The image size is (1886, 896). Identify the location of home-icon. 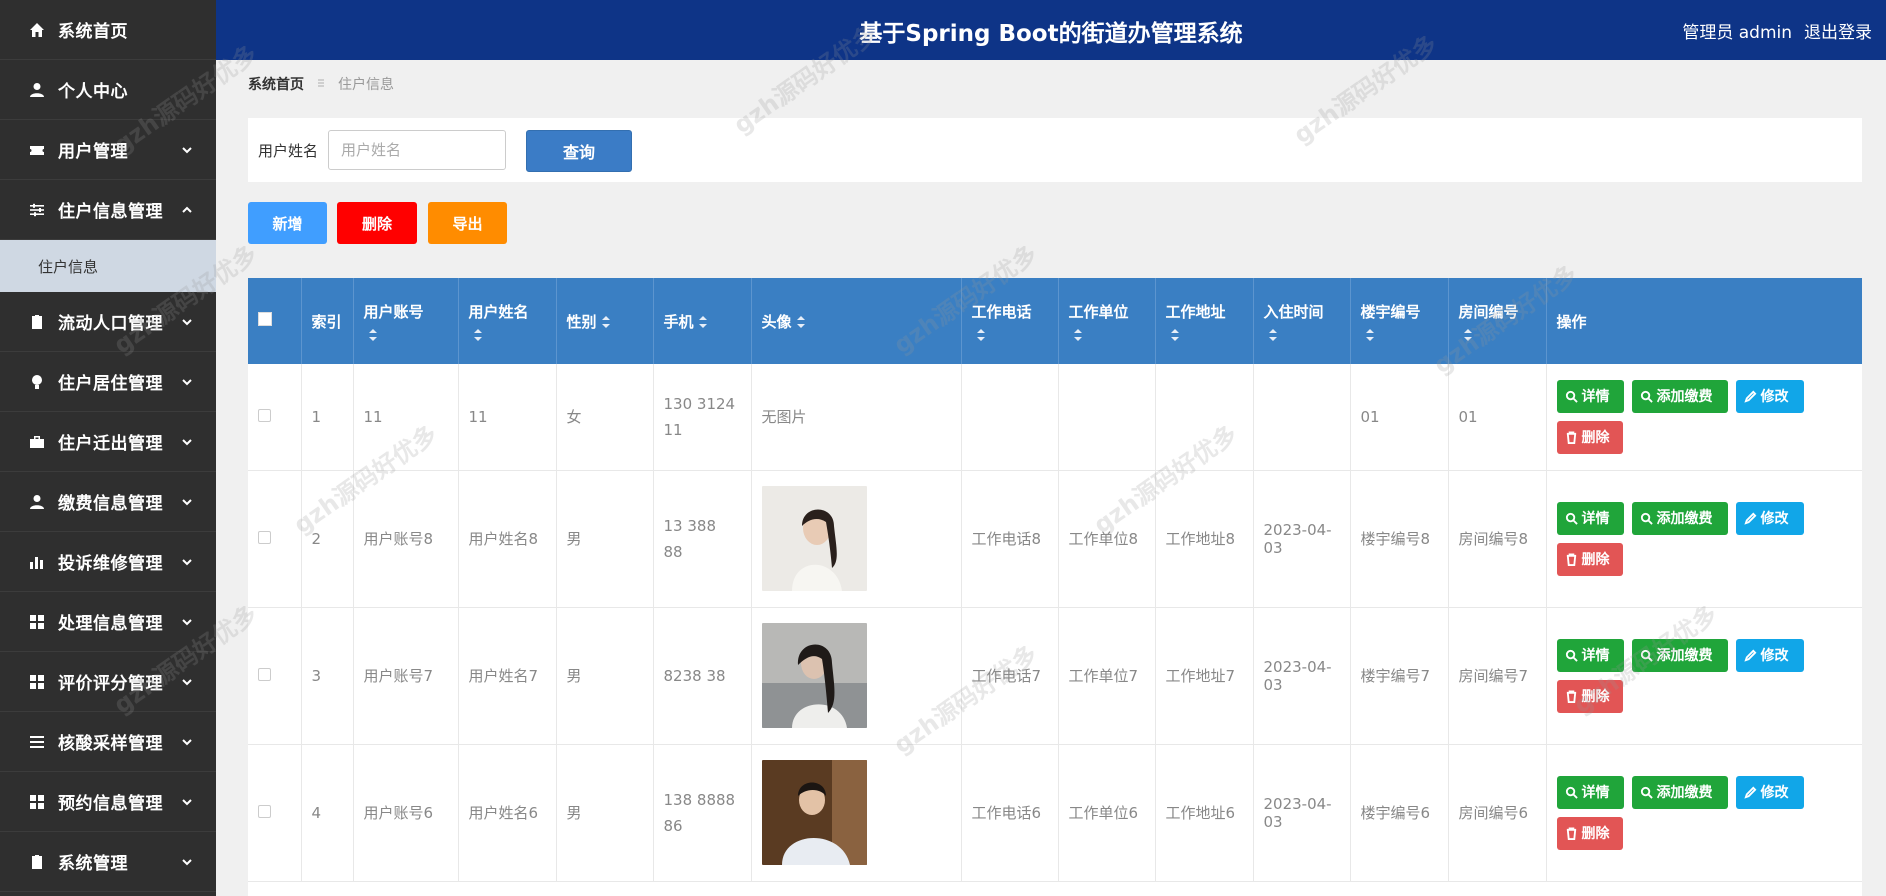
(37, 30).